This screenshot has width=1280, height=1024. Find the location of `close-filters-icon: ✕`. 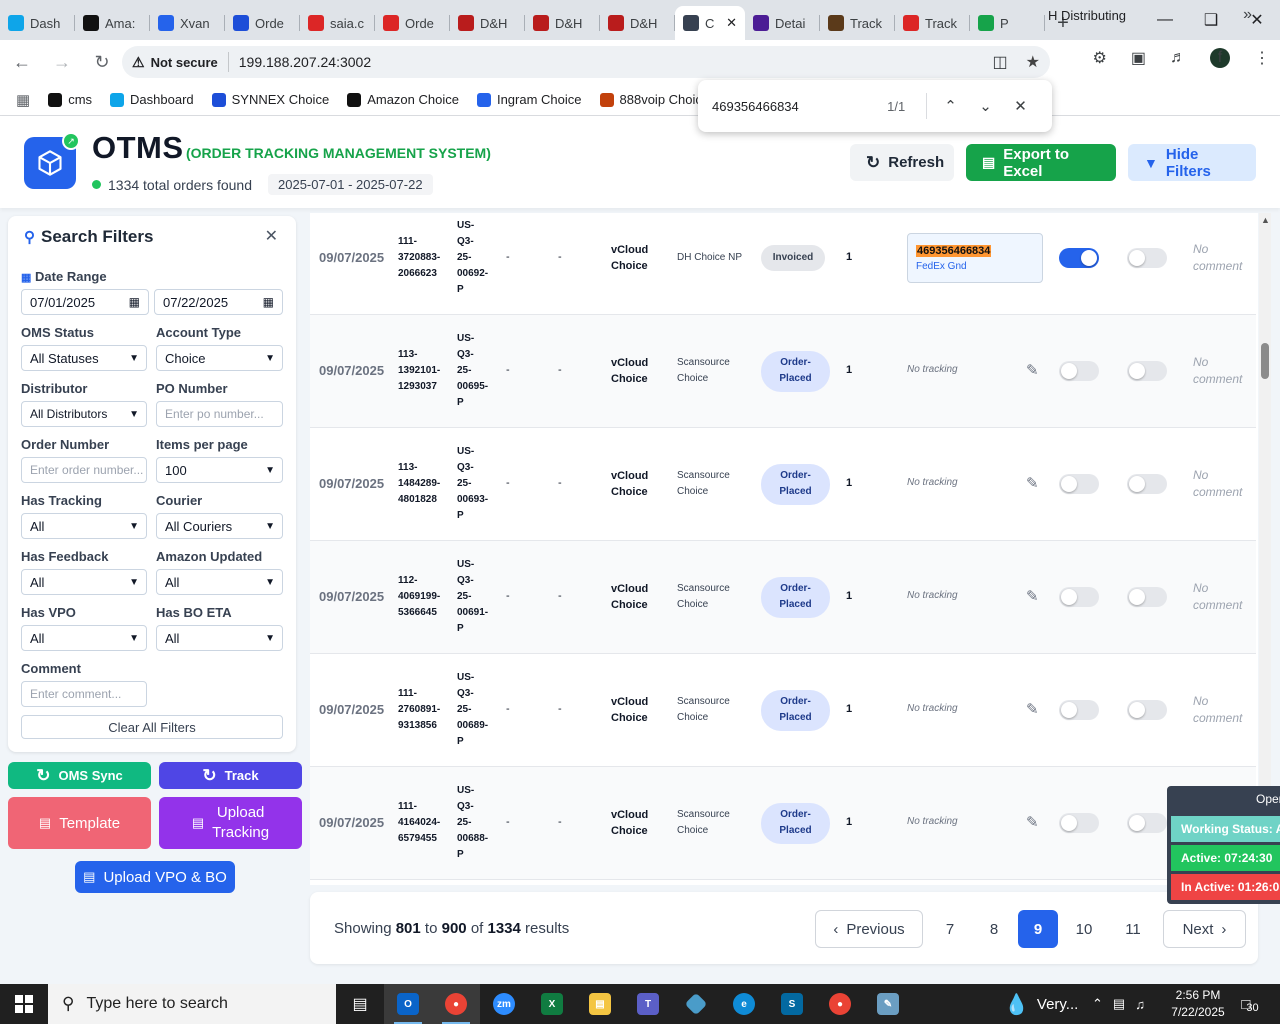

close-filters-icon: ✕ is located at coordinates (271, 236).